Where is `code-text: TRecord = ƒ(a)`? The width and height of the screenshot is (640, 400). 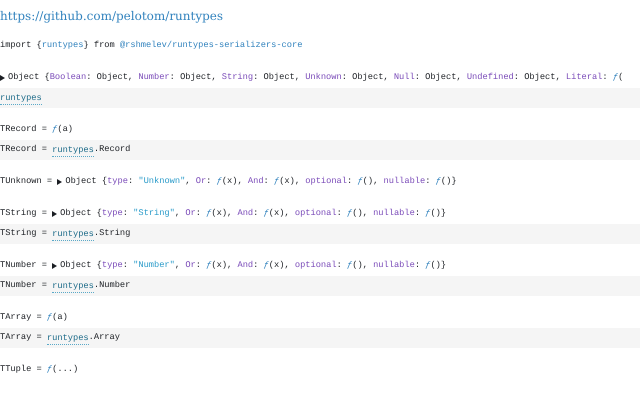 code-text: TRecord = ƒ(a) is located at coordinates (36, 129).